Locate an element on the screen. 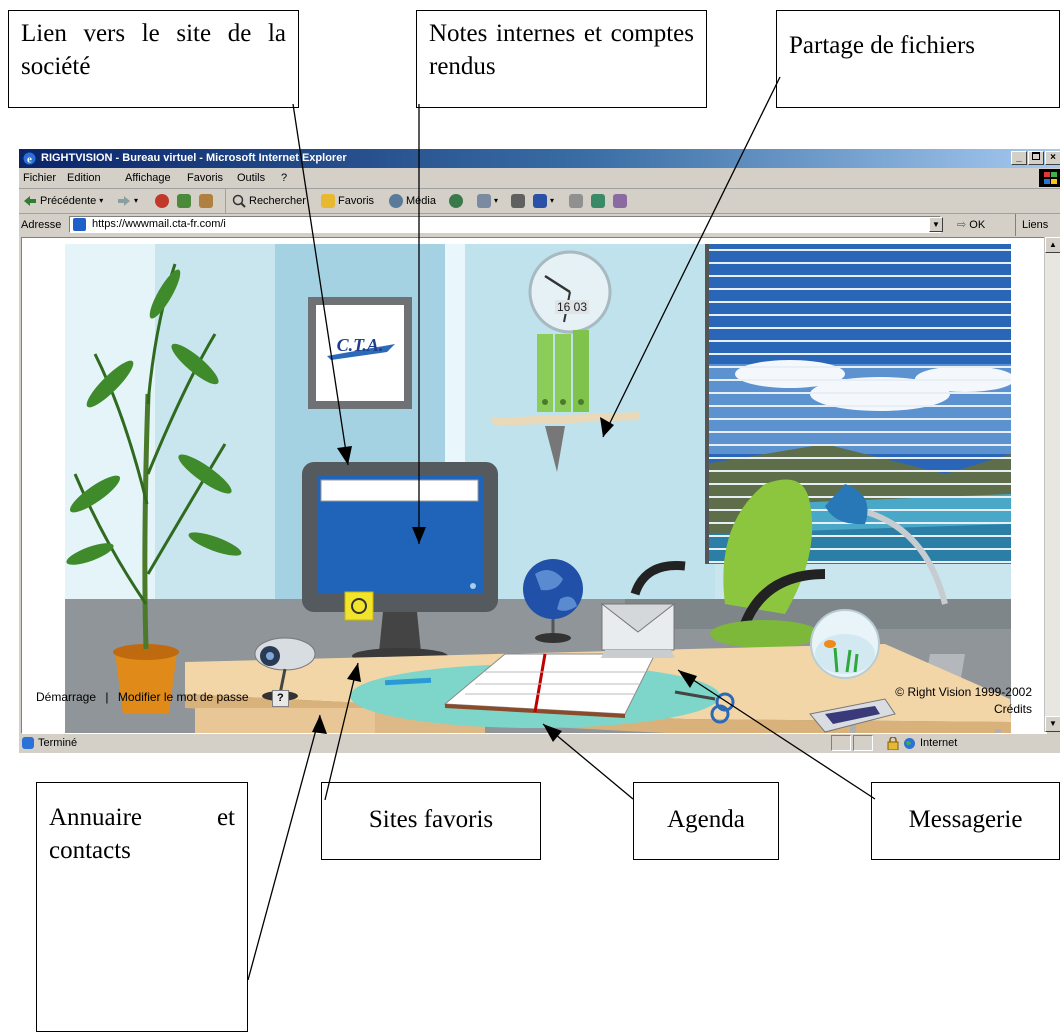 This screenshot has width=1060, height=1035. callout-notes: Notes internes et comptes rendus is located at coordinates (561, 59).